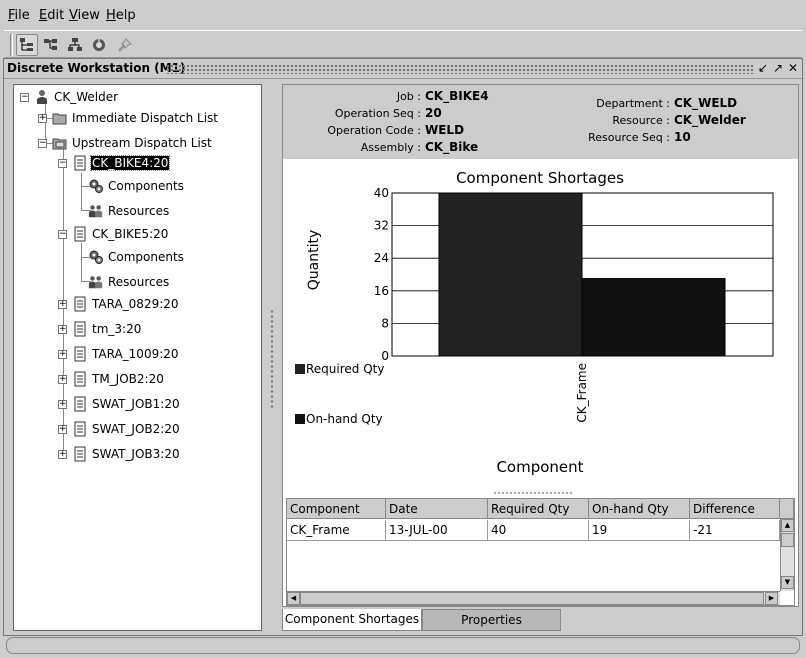 The height and width of the screenshot is (658, 806). What do you see at coordinates (633, 103) in the screenshot?
I see `department-label: Department :` at bounding box center [633, 103].